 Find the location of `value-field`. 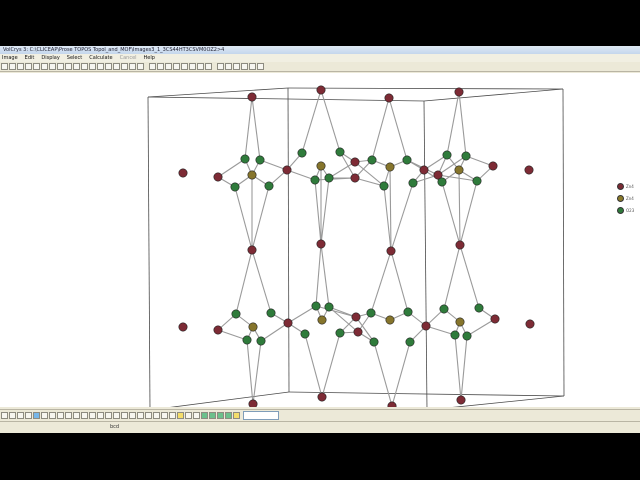

value-field is located at coordinates (261, 415).